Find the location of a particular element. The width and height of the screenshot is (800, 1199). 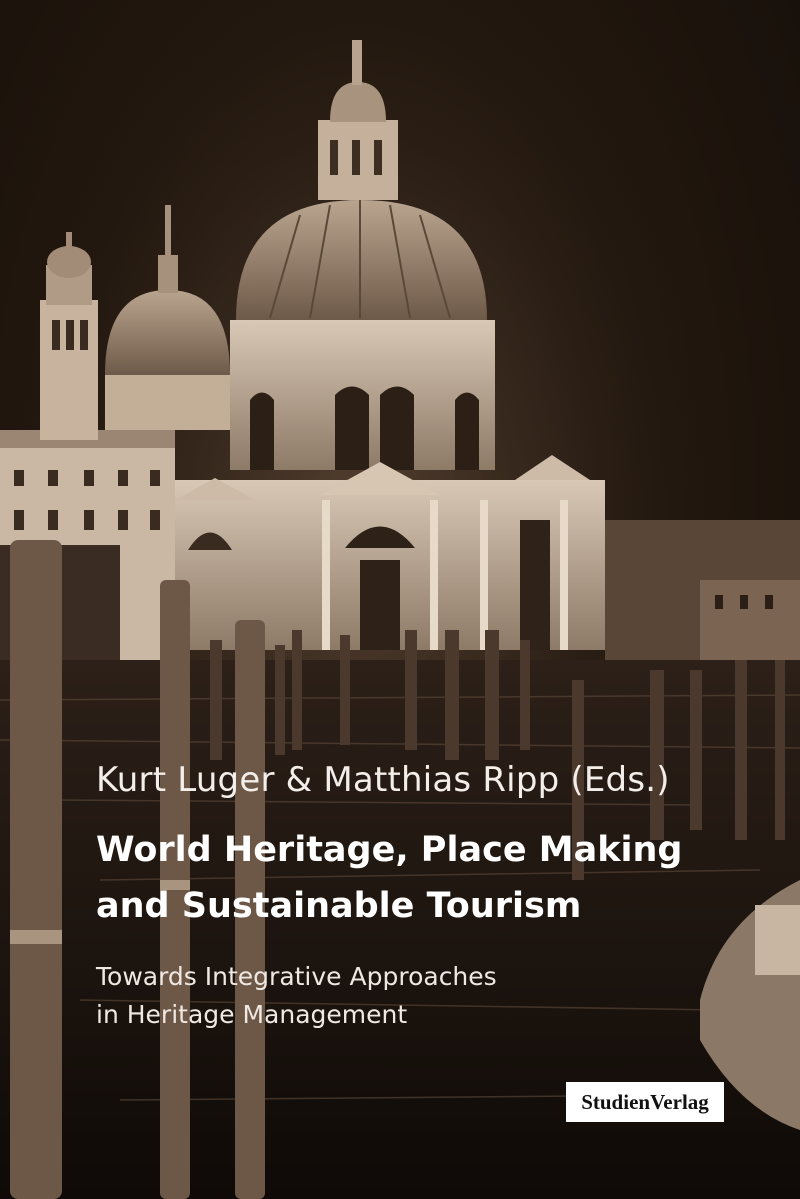

book-subtitle-line-1: Towards Integrative Approaches is located at coordinates (296, 976).